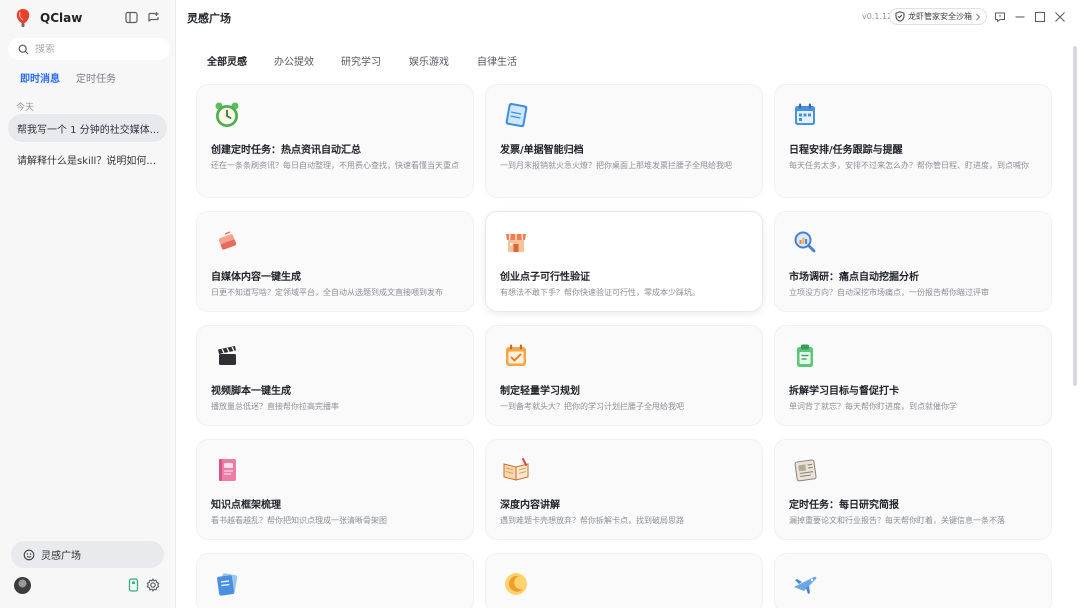 The height and width of the screenshot is (608, 1080). I want to click on security-label: 龙虾管家安全沙箱, so click(940, 16).